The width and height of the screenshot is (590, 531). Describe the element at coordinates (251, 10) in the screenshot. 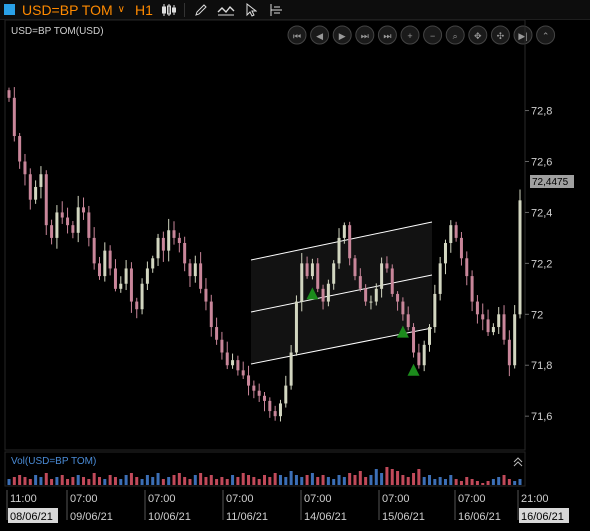

I see `cursor-icon` at that location.